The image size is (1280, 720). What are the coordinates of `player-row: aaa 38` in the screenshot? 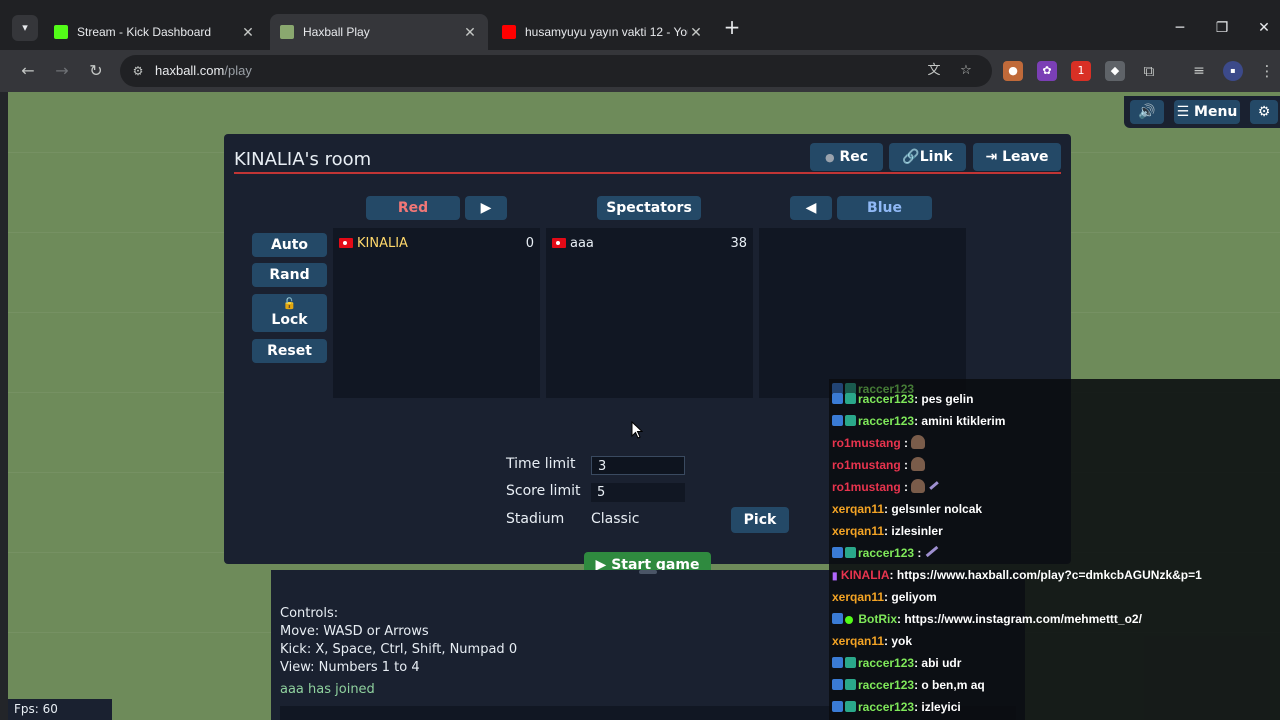 It's located at (649, 244).